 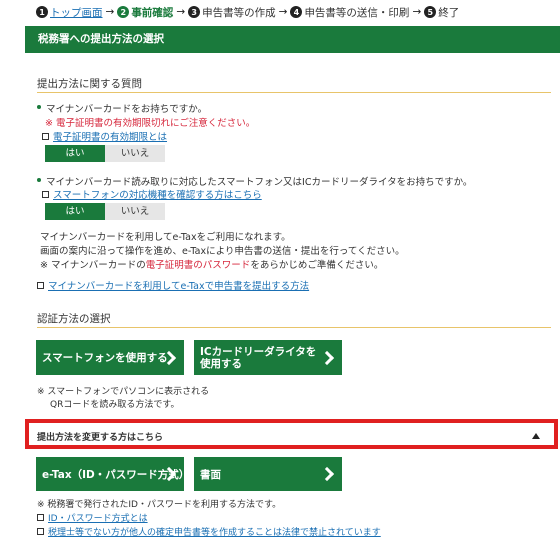 I want to click on note-mark: ※, so click(x=49, y=123).